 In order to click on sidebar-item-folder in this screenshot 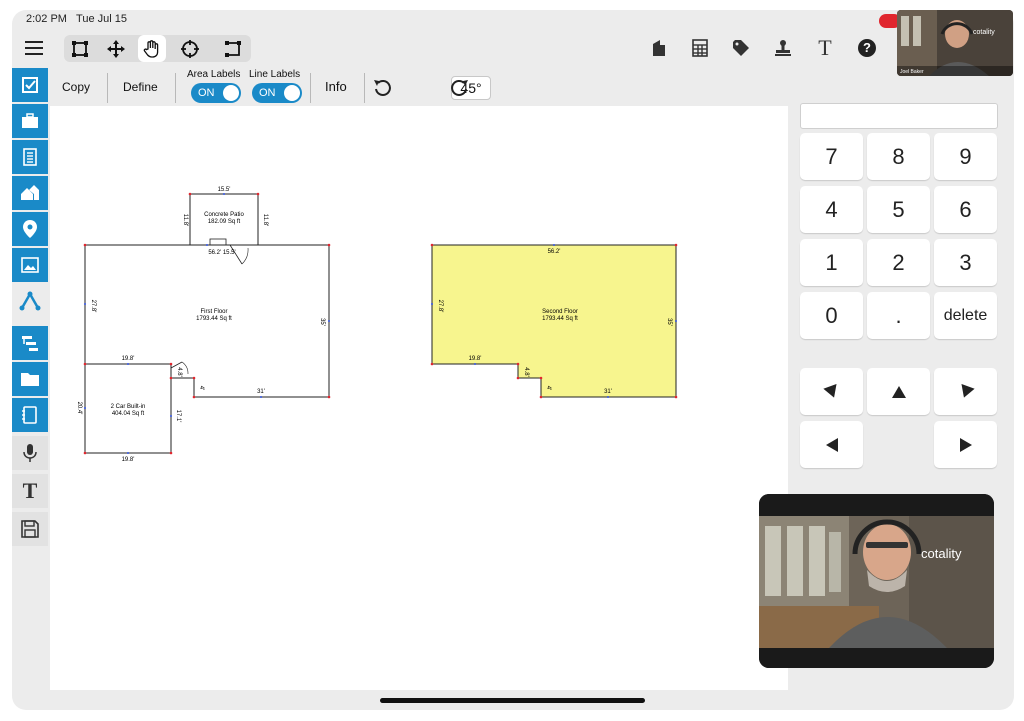, I will do `click(30, 379)`.